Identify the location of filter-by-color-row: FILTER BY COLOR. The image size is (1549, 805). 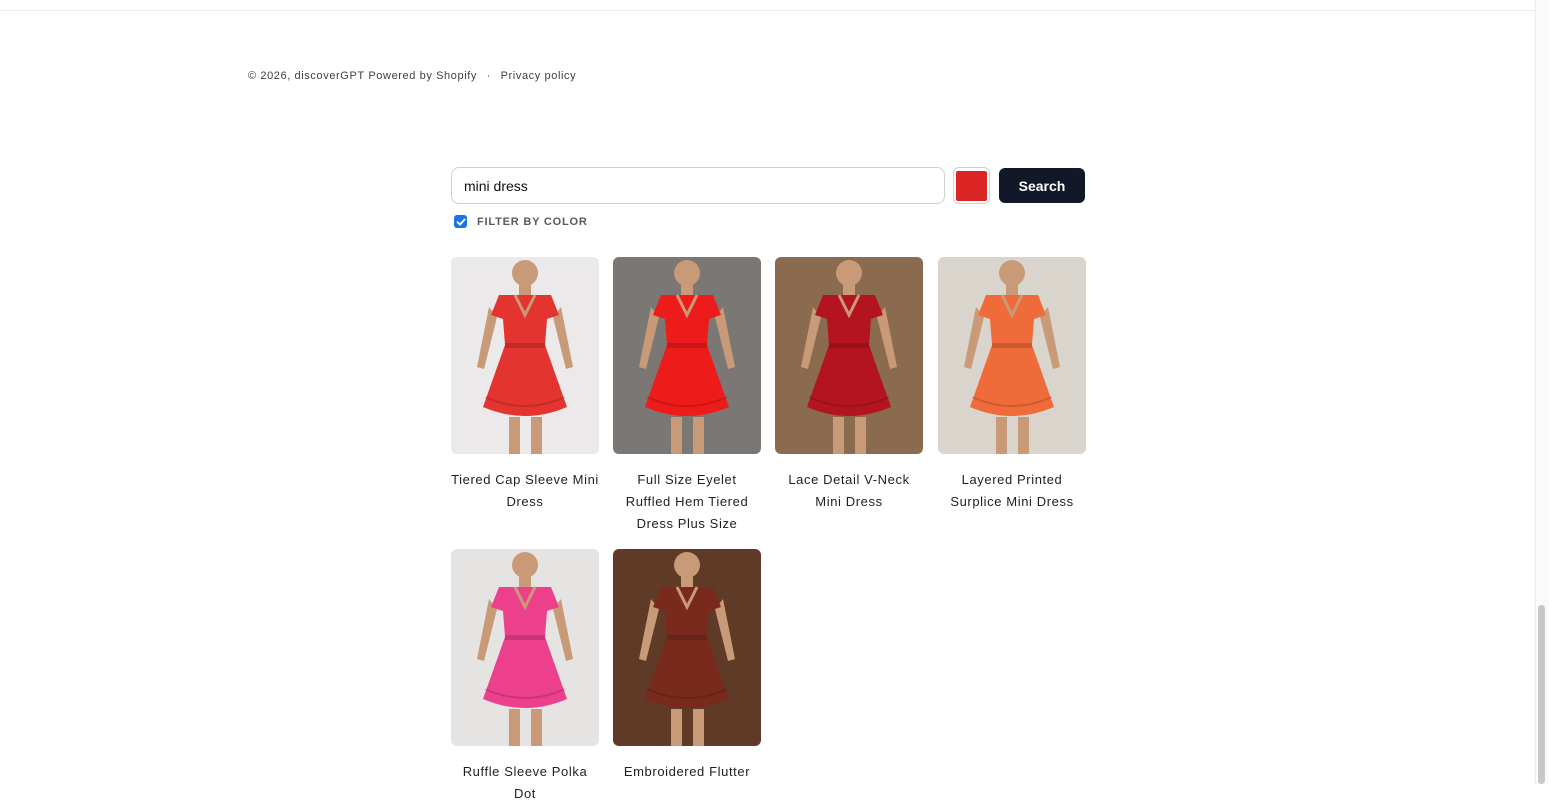
(521, 221).